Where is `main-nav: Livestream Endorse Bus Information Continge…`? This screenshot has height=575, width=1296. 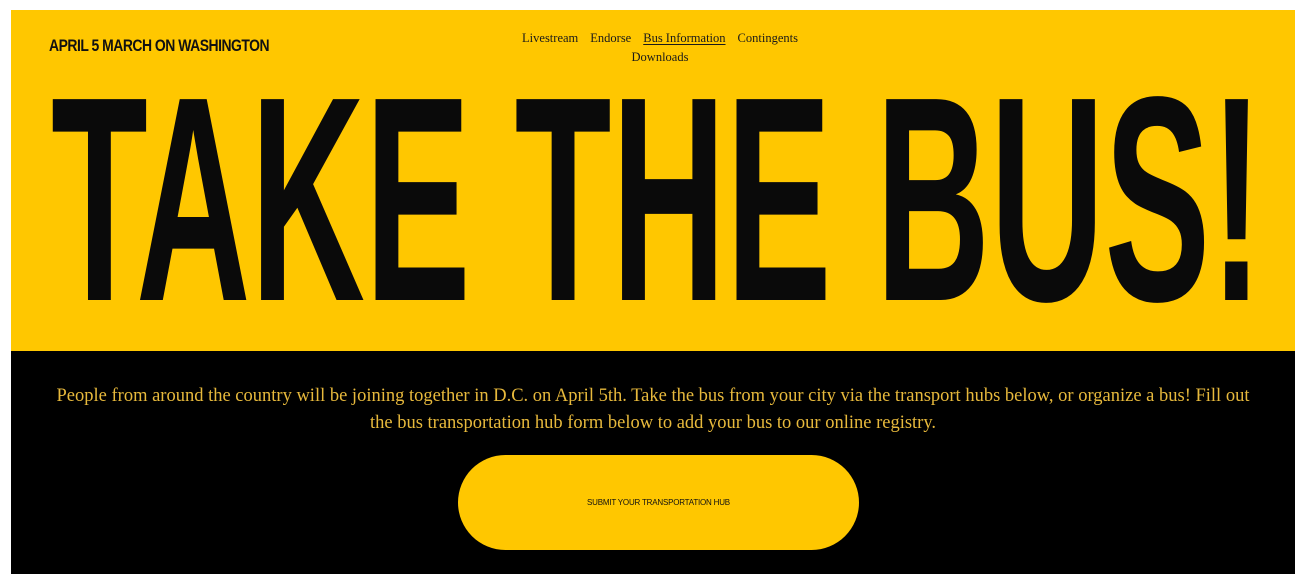
main-nav: Livestream Endorse Bus Information Continge… is located at coordinates (660, 48).